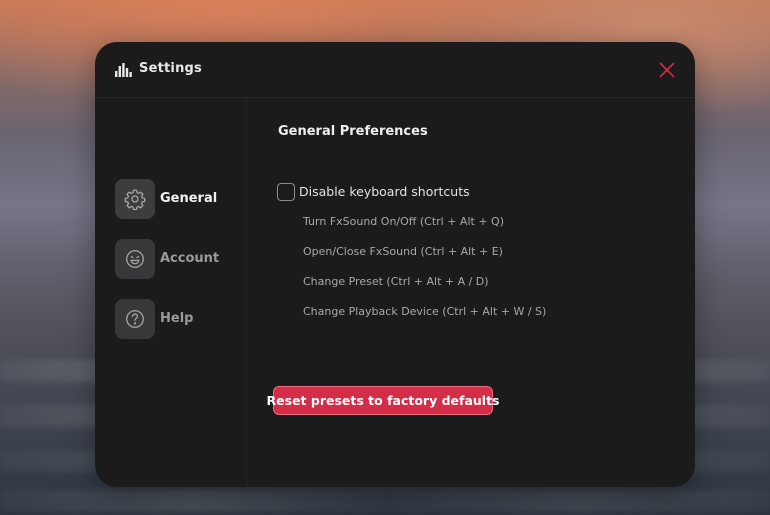 The width and height of the screenshot is (770, 515). What do you see at coordinates (171, 293) in the screenshot?
I see `settings-sidebar: General Account Help` at bounding box center [171, 293].